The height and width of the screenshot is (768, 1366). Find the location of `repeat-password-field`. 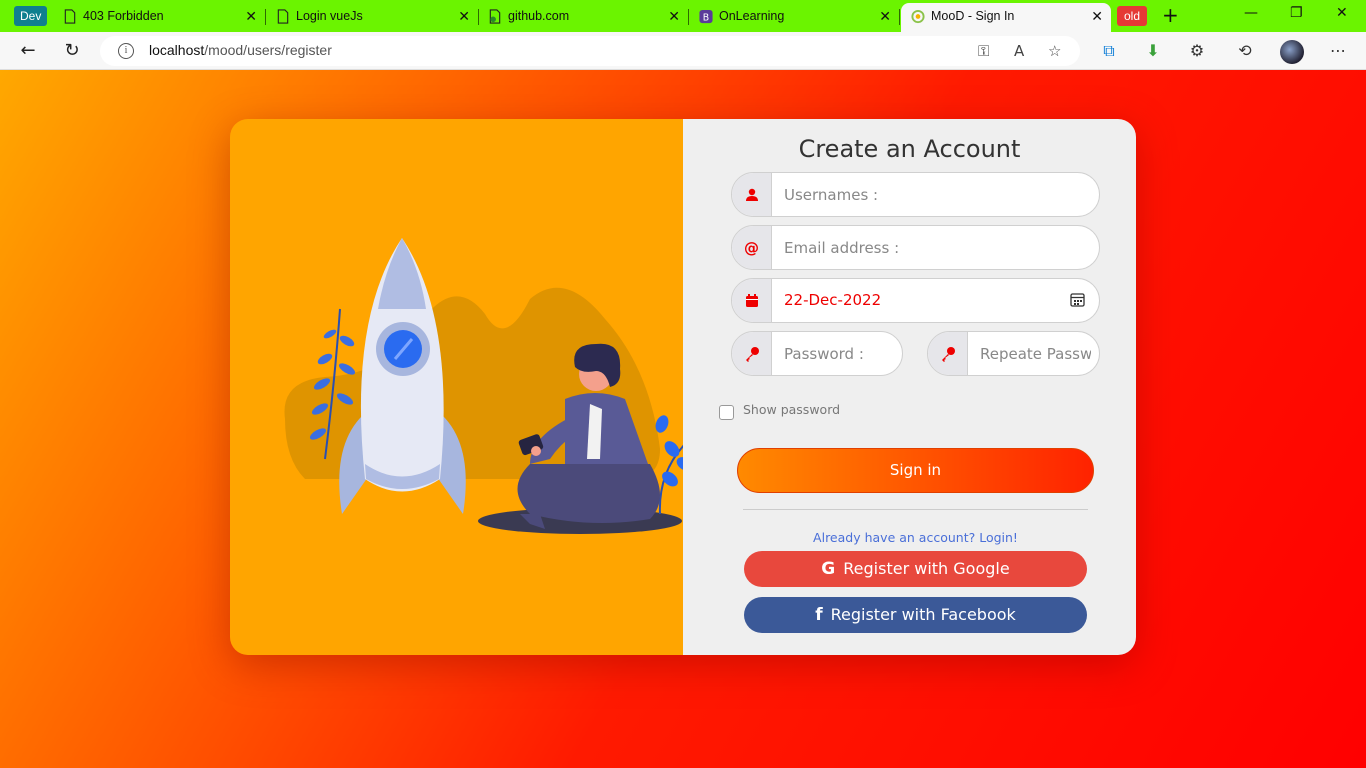

repeat-password-field is located at coordinates (1013, 353).